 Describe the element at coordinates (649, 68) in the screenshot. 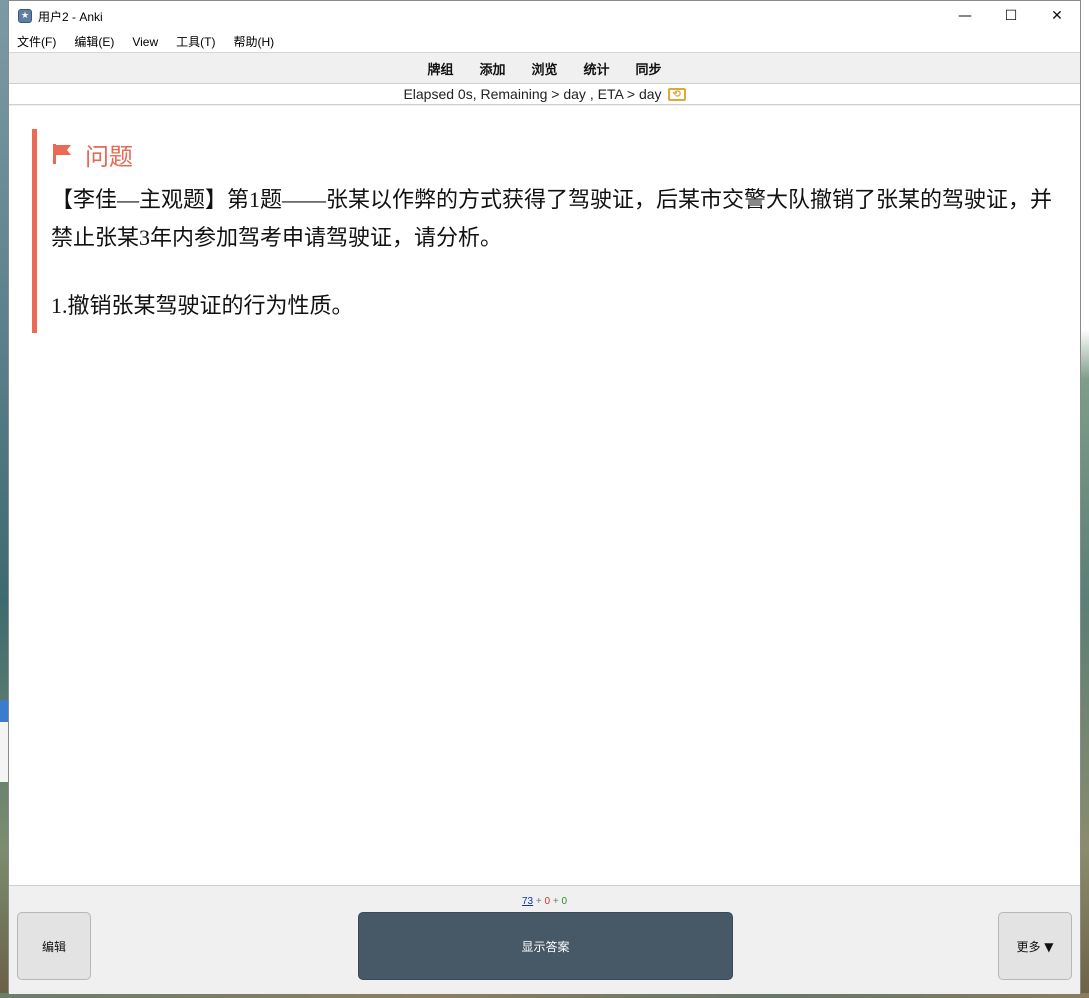

I see `toolbar-sync: 同步` at that location.